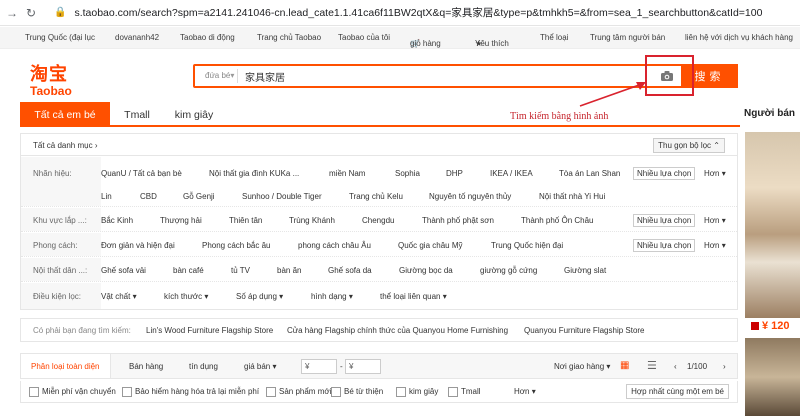  Describe the element at coordinates (525, 391) in the screenshot. I see `more-checks-dropdown: Hơn ▾` at that location.